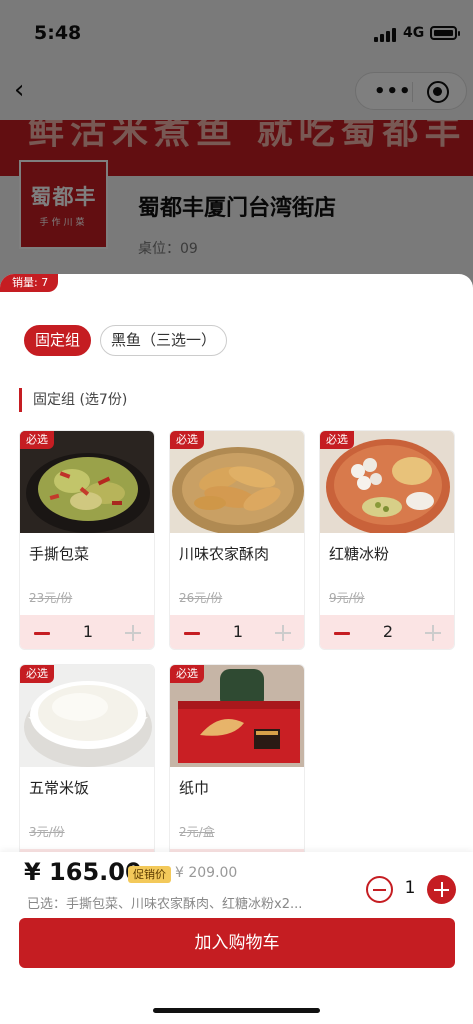 The width and height of the screenshot is (473, 1024). What do you see at coordinates (359, 554) in the screenshot?
I see `dish-name: 红糖冰粉` at bounding box center [359, 554].